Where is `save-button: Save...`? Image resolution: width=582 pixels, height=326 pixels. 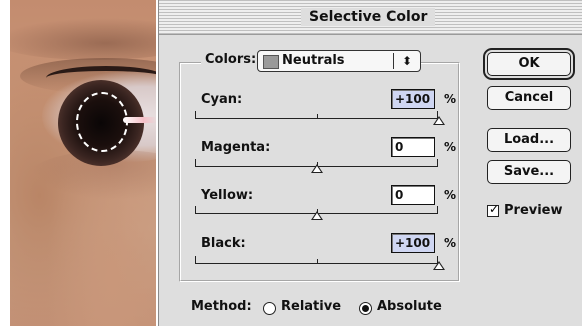
save-button: Save... is located at coordinates (529, 172).